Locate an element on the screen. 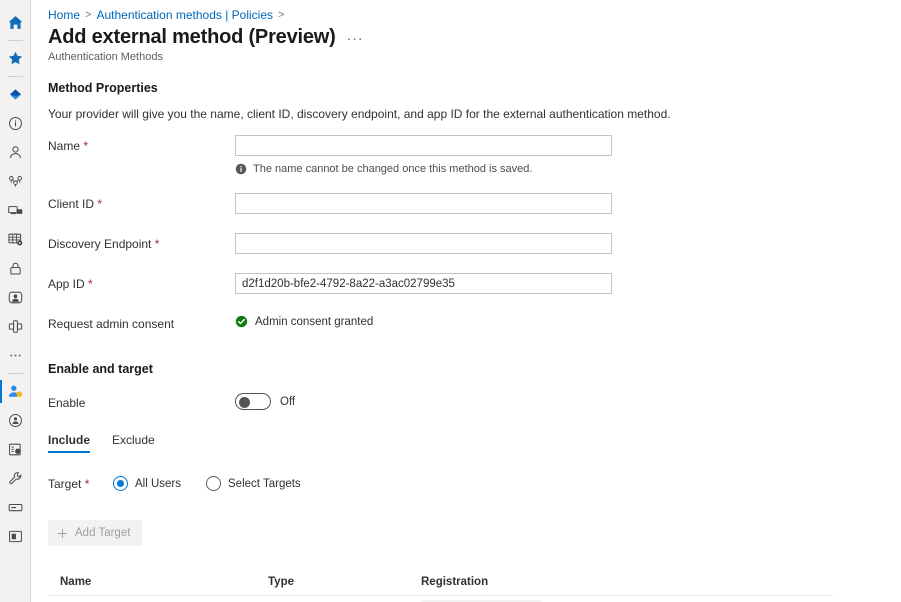 The height and width of the screenshot is (602, 901). tab-exclude: Exclude is located at coordinates (133, 443).